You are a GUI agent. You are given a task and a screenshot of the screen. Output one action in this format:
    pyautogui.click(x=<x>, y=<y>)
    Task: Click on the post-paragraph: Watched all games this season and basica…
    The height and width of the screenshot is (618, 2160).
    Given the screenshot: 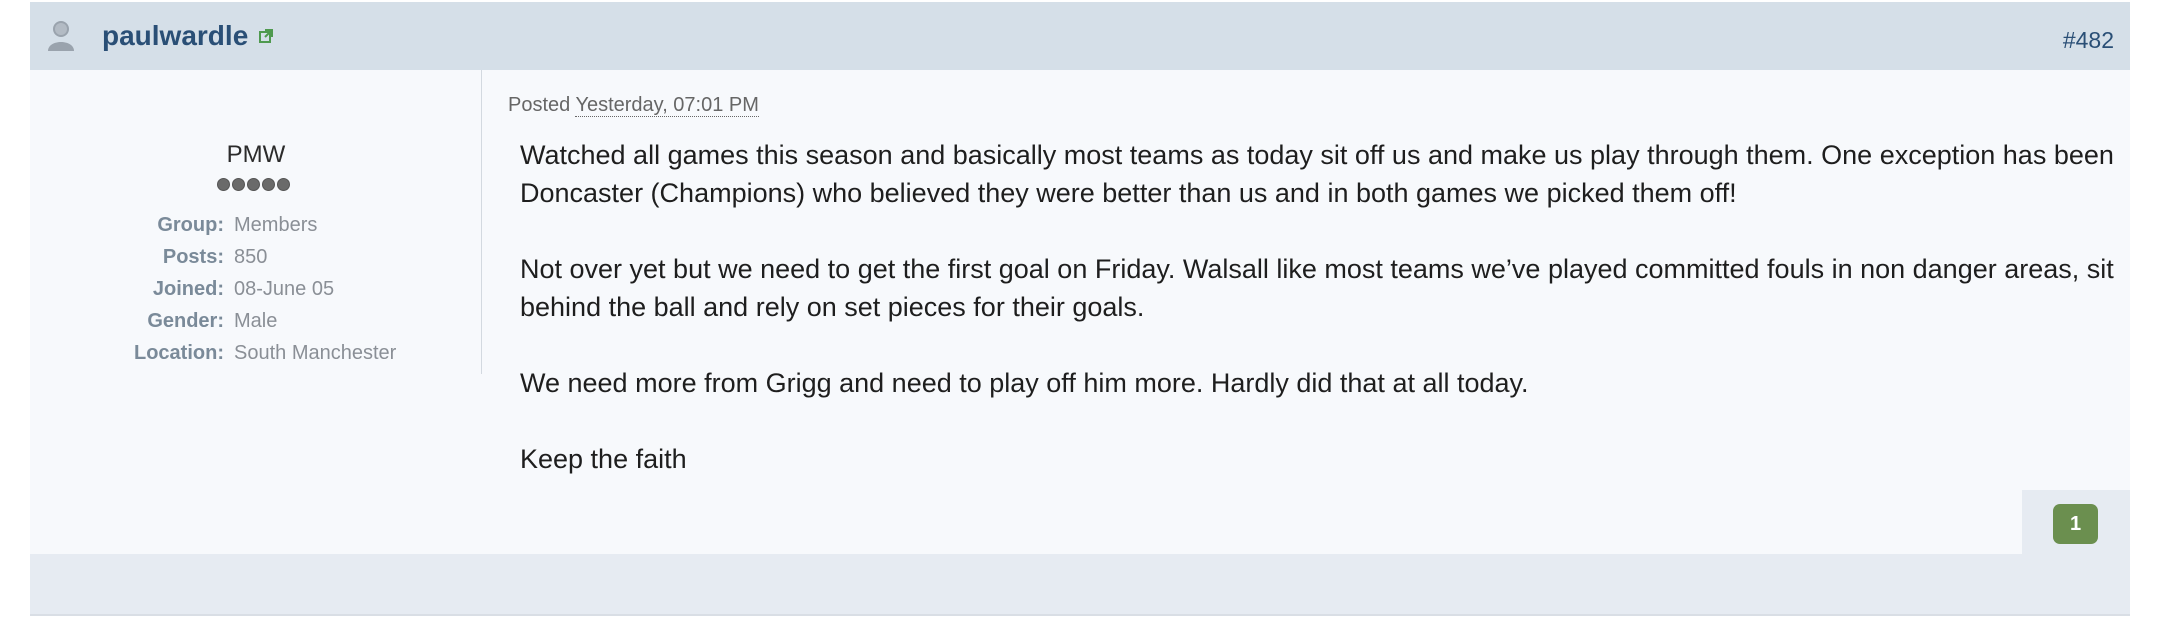 What is the action you would take?
    pyautogui.click(x=1317, y=174)
    